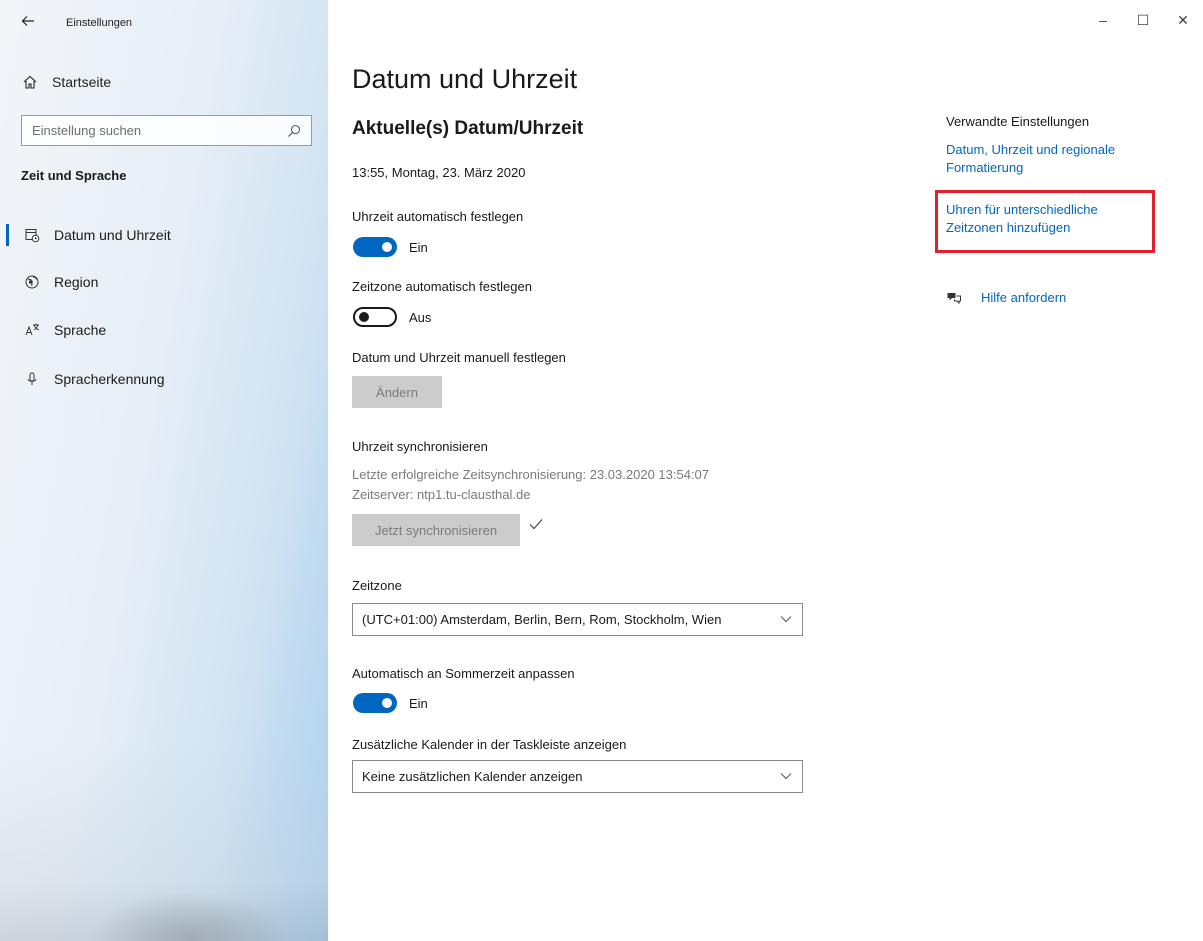 The image size is (1203, 941). What do you see at coordinates (76, 282) in the screenshot?
I see `sidebar-item-label: Region` at bounding box center [76, 282].